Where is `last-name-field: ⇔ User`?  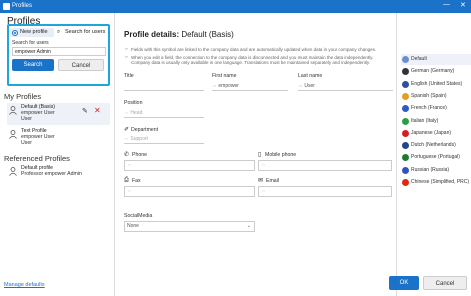 last-name-field: ⇔ User is located at coordinates (345, 86).